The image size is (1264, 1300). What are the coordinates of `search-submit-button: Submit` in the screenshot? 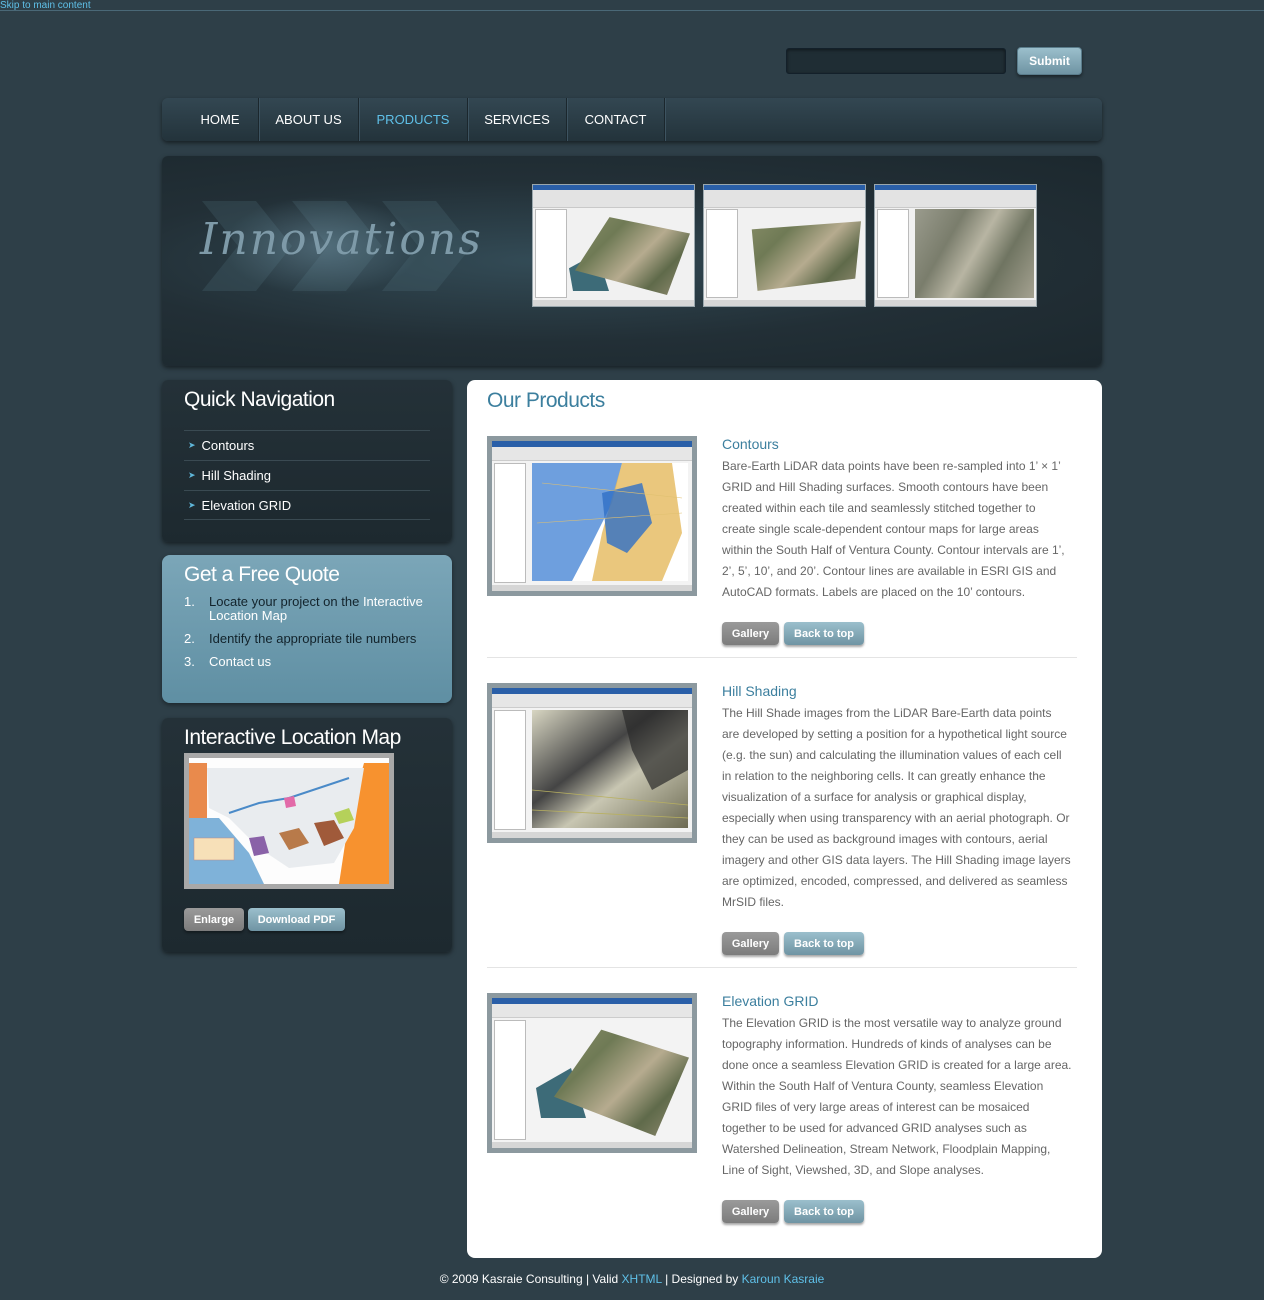 It's located at (1049, 61).